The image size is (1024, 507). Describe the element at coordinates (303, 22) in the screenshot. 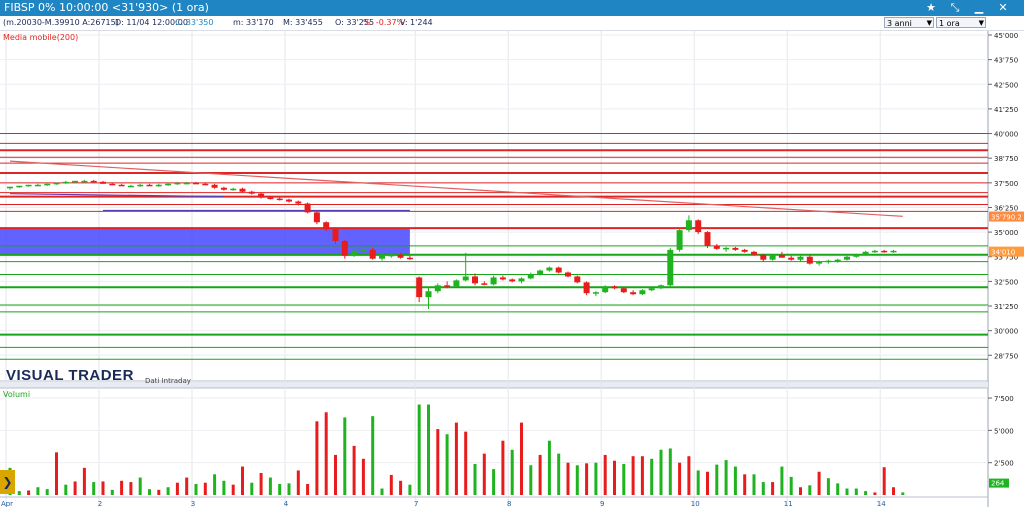

I see `max-readout: M: 33'455` at that location.